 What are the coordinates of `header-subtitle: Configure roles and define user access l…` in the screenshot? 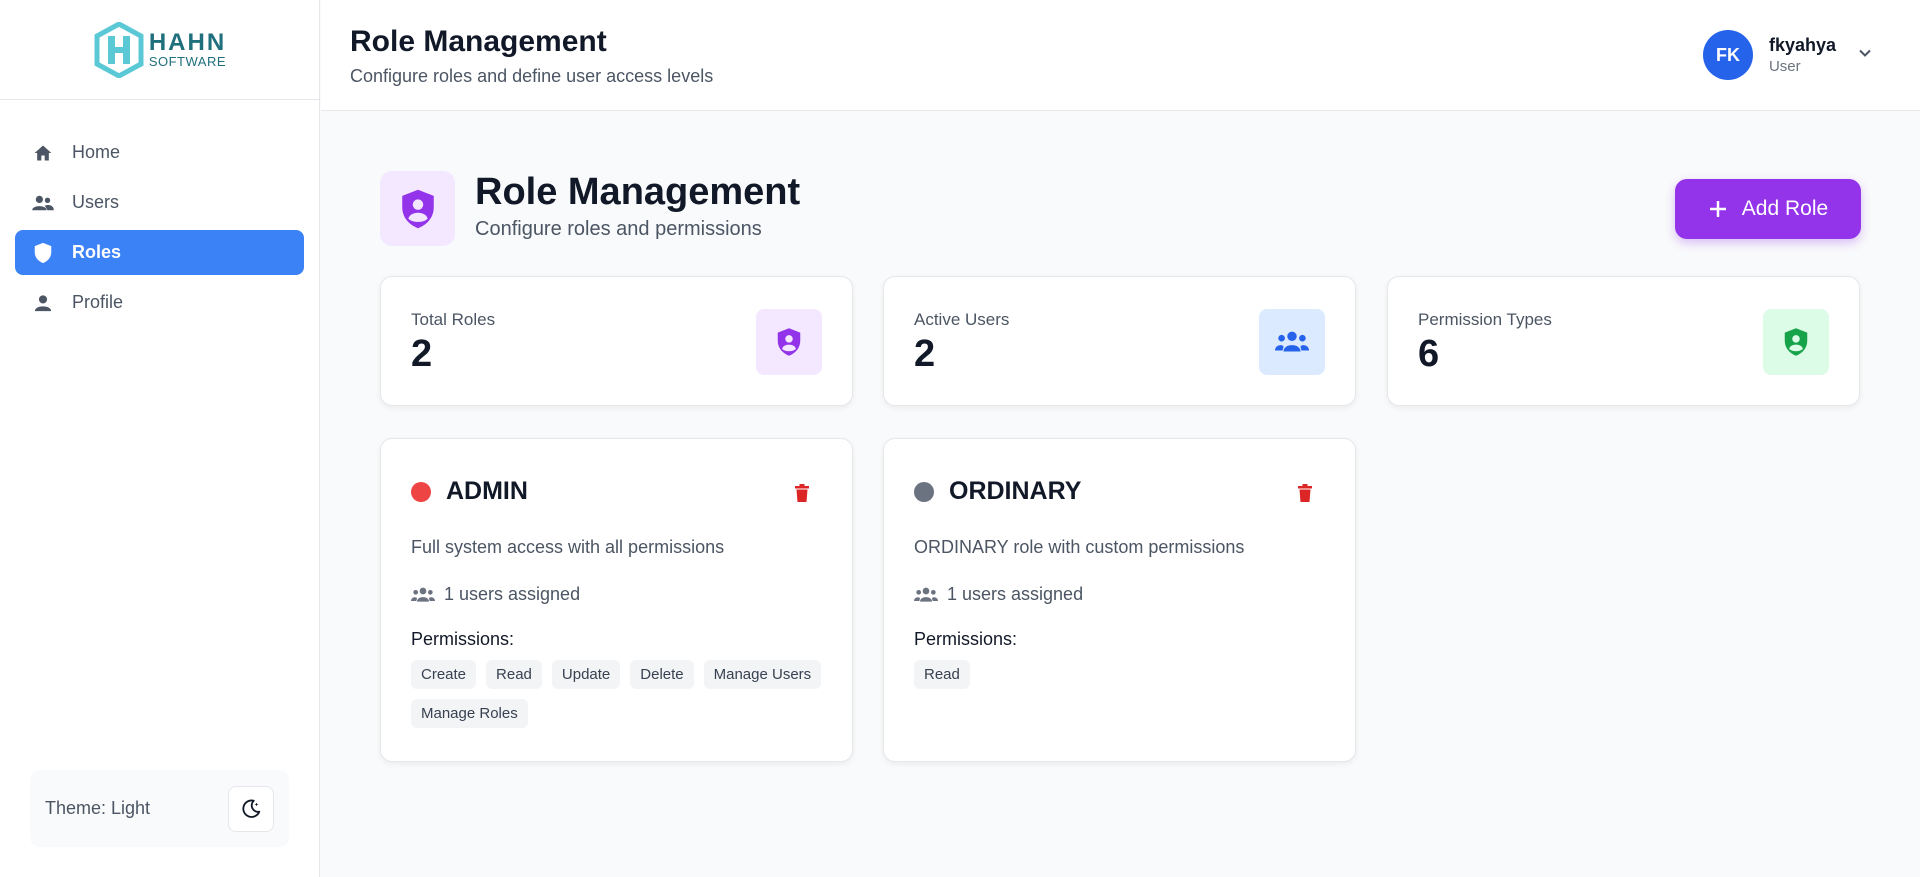 It's located at (532, 76).